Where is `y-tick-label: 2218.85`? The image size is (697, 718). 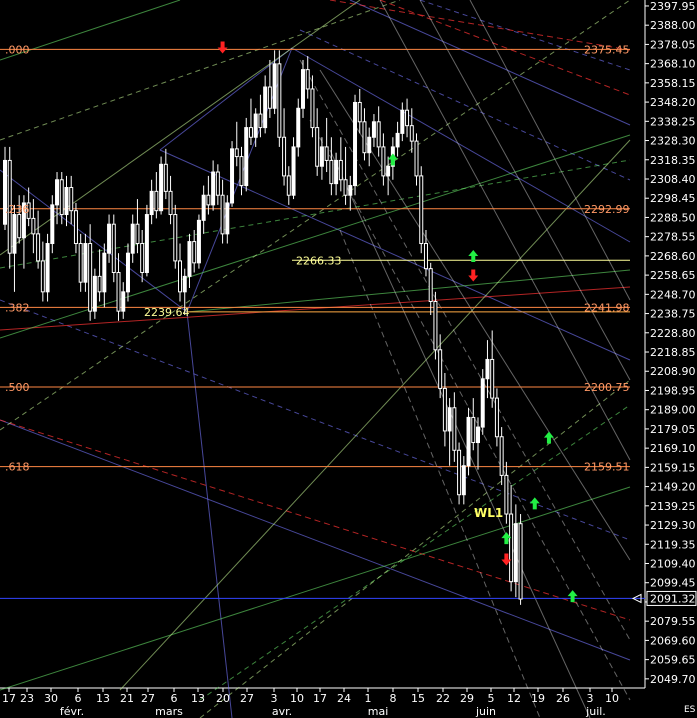 y-tick-label: 2218.85 is located at coordinates (673, 352).